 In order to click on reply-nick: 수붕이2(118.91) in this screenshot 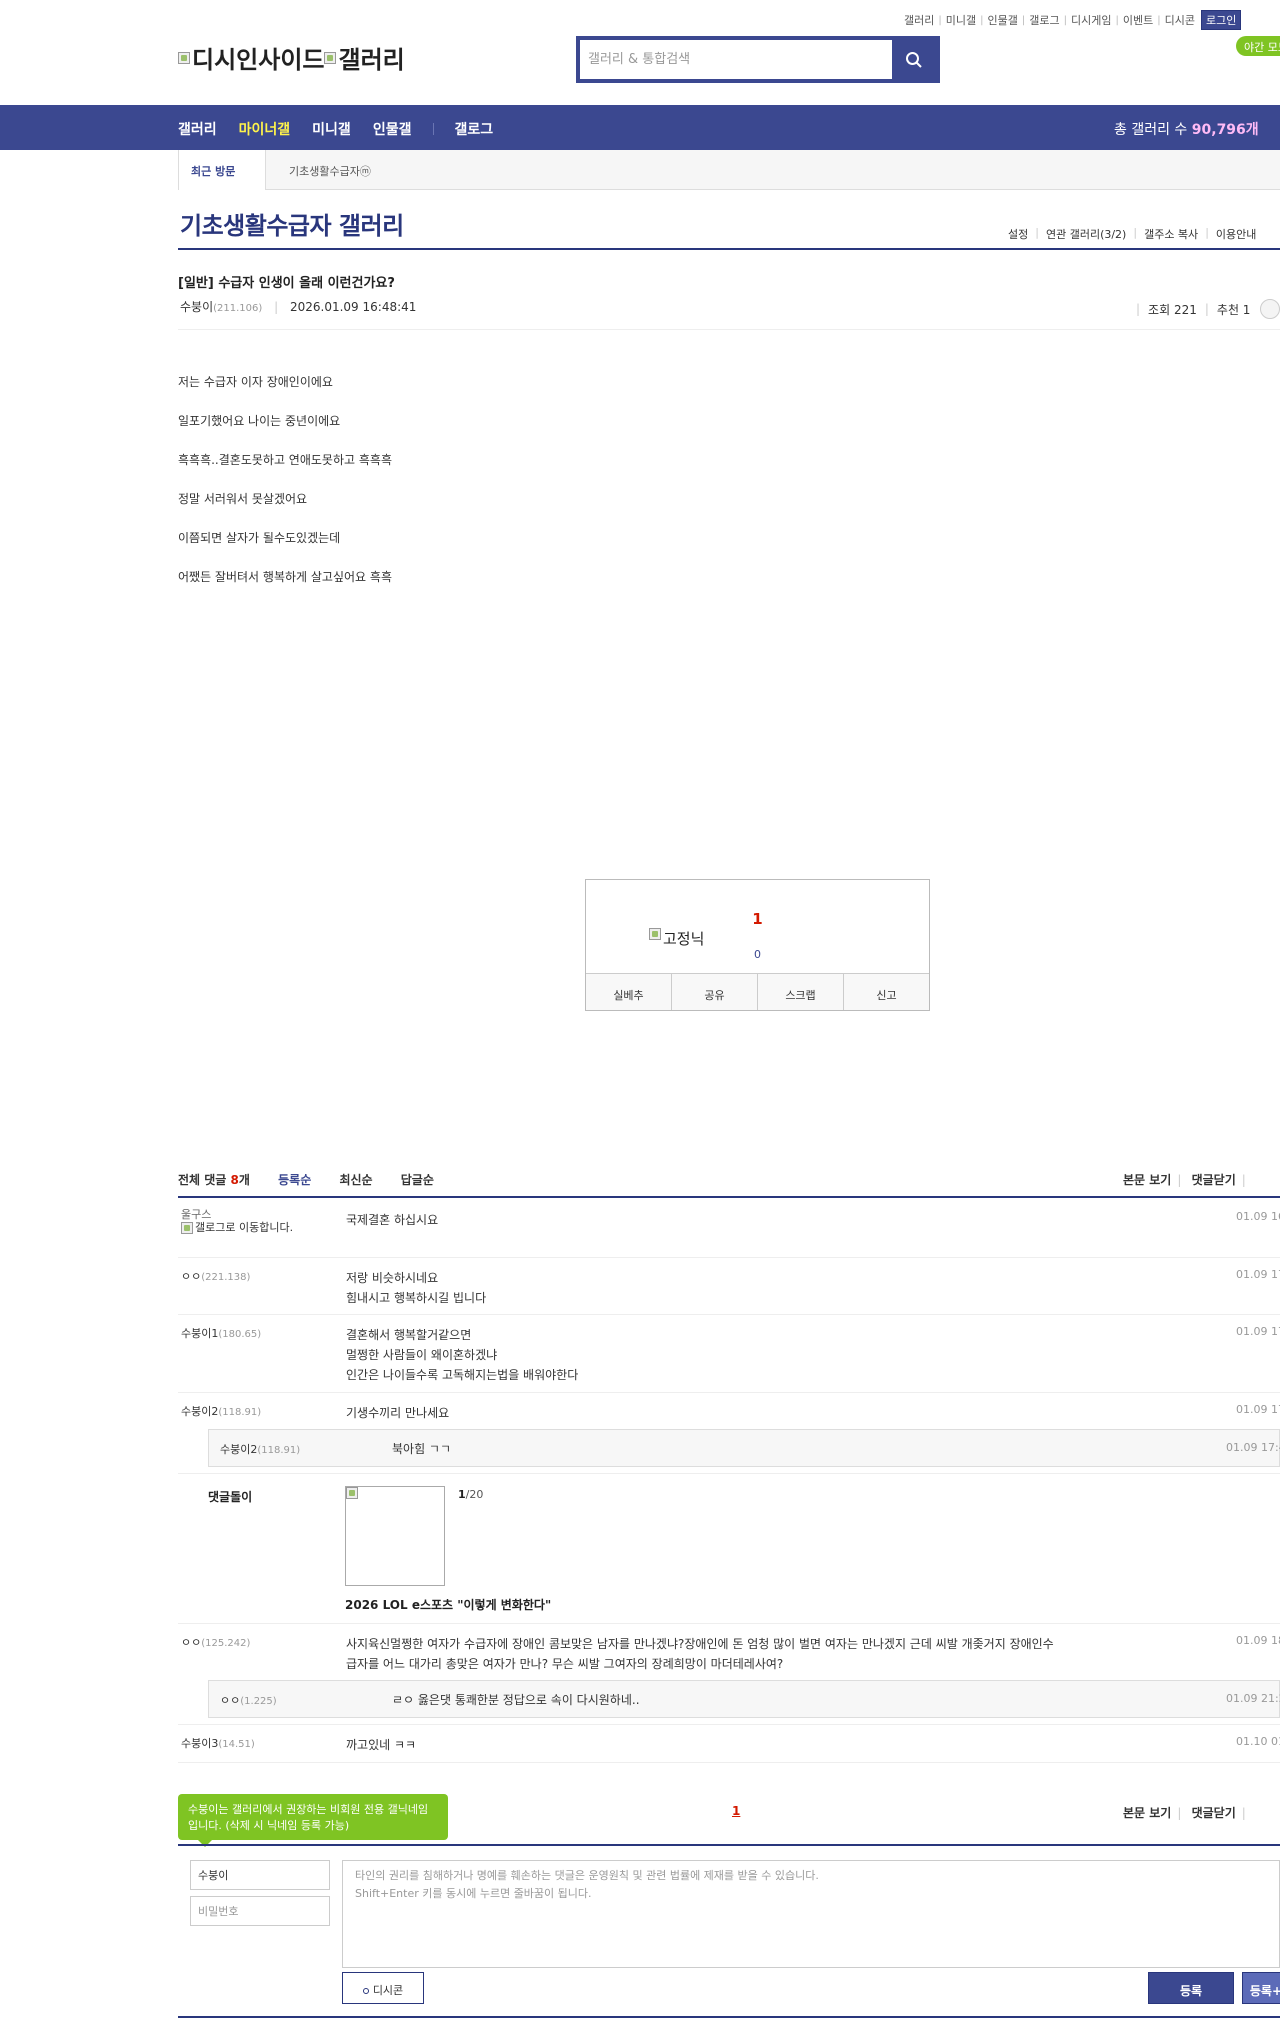, I will do `click(260, 1449)`.